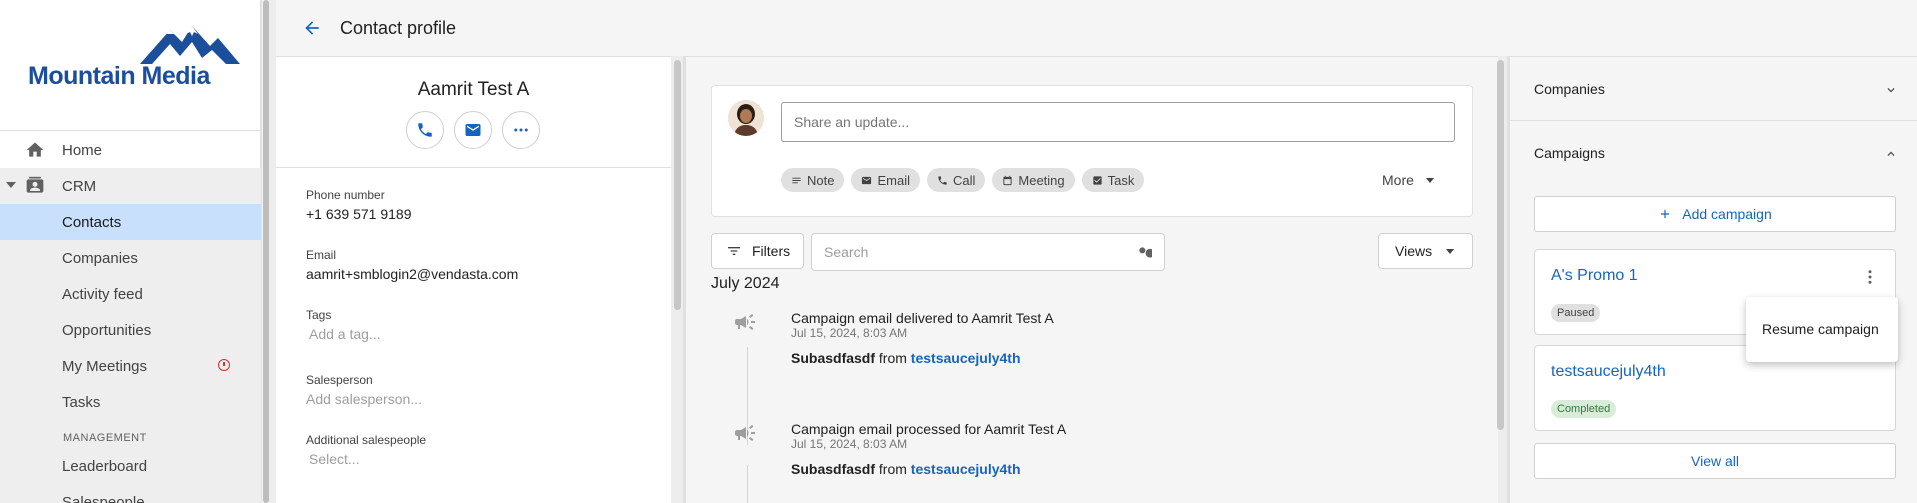 Image resolution: width=1917 pixels, height=503 pixels. Describe the element at coordinates (359, 205) in the screenshot. I see `phone-field: Phone number +1 639 571 9189` at that location.